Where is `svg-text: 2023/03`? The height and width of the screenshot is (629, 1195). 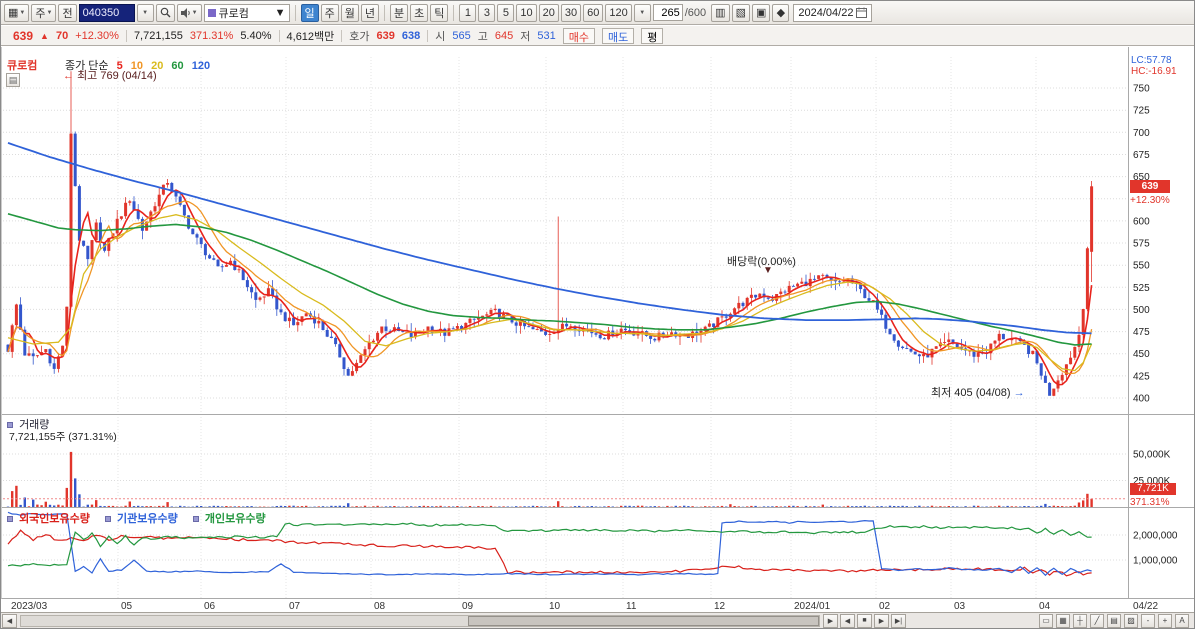
svg-text: 2023/03 is located at coordinates (29, 606).